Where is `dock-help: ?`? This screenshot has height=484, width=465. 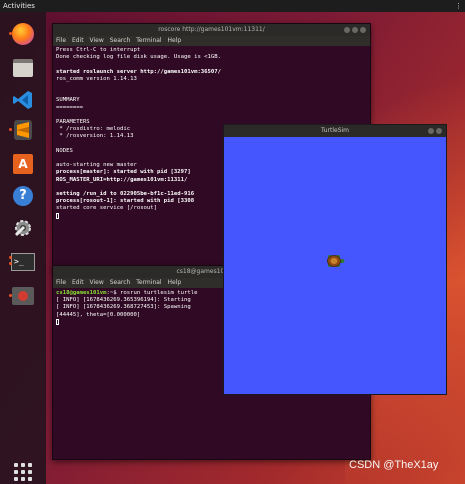 dock-help: ? is located at coordinates (23, 196).